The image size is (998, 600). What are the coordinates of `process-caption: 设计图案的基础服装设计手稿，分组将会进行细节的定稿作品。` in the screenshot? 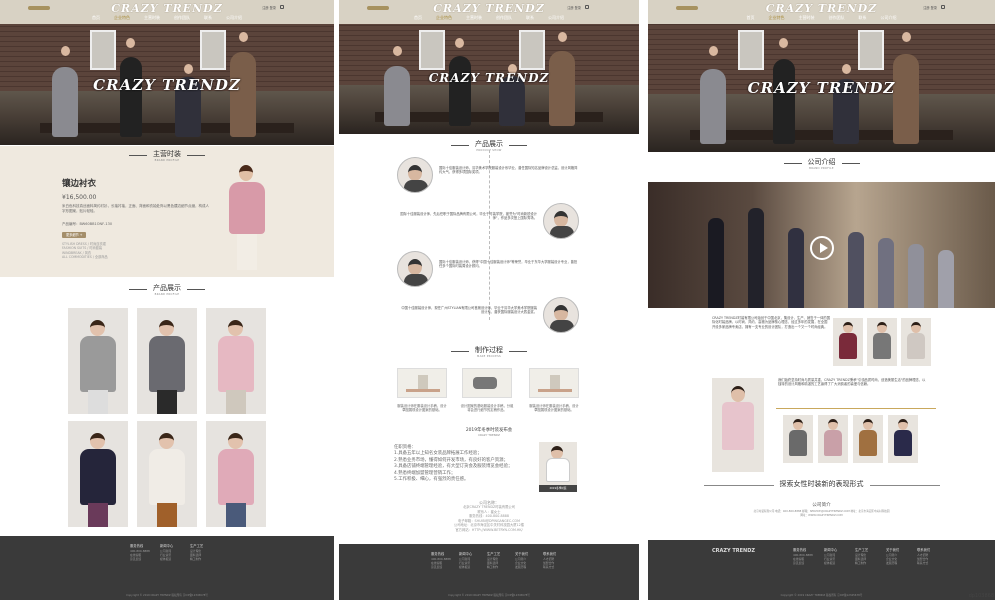 It's located at (487, 408).